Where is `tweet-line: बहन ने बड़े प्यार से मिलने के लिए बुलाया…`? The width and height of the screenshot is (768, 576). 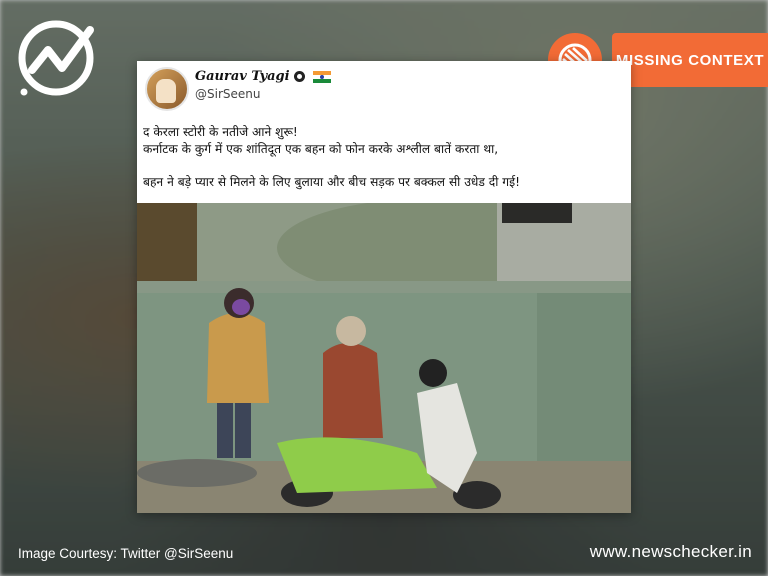
tweet-line: बहन ने बड़े प्यार से मिलने के लिए बुलाया… is located at coordinates (332, 182).